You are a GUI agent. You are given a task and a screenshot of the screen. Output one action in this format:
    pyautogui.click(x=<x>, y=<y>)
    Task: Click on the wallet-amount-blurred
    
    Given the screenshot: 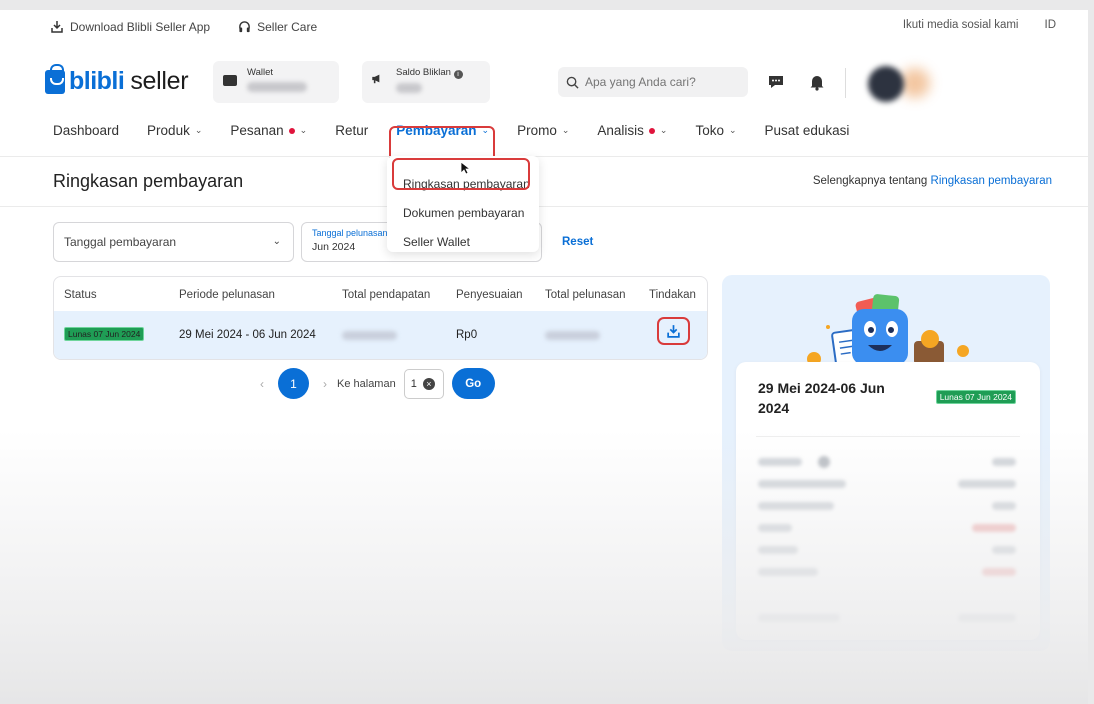 What is the action you would take?
    pyautogui.click(x=277, y=87)
    